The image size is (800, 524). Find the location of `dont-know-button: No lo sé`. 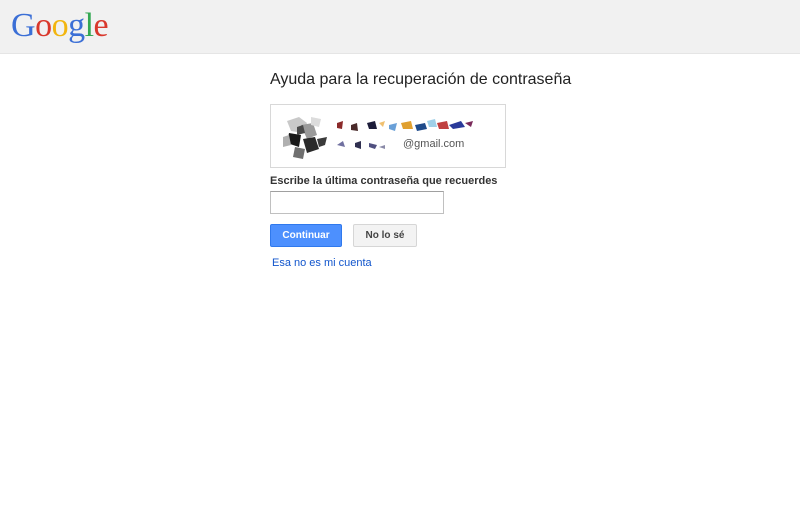

dont-know-button: No lo sé is located at coordinates (385, 235).